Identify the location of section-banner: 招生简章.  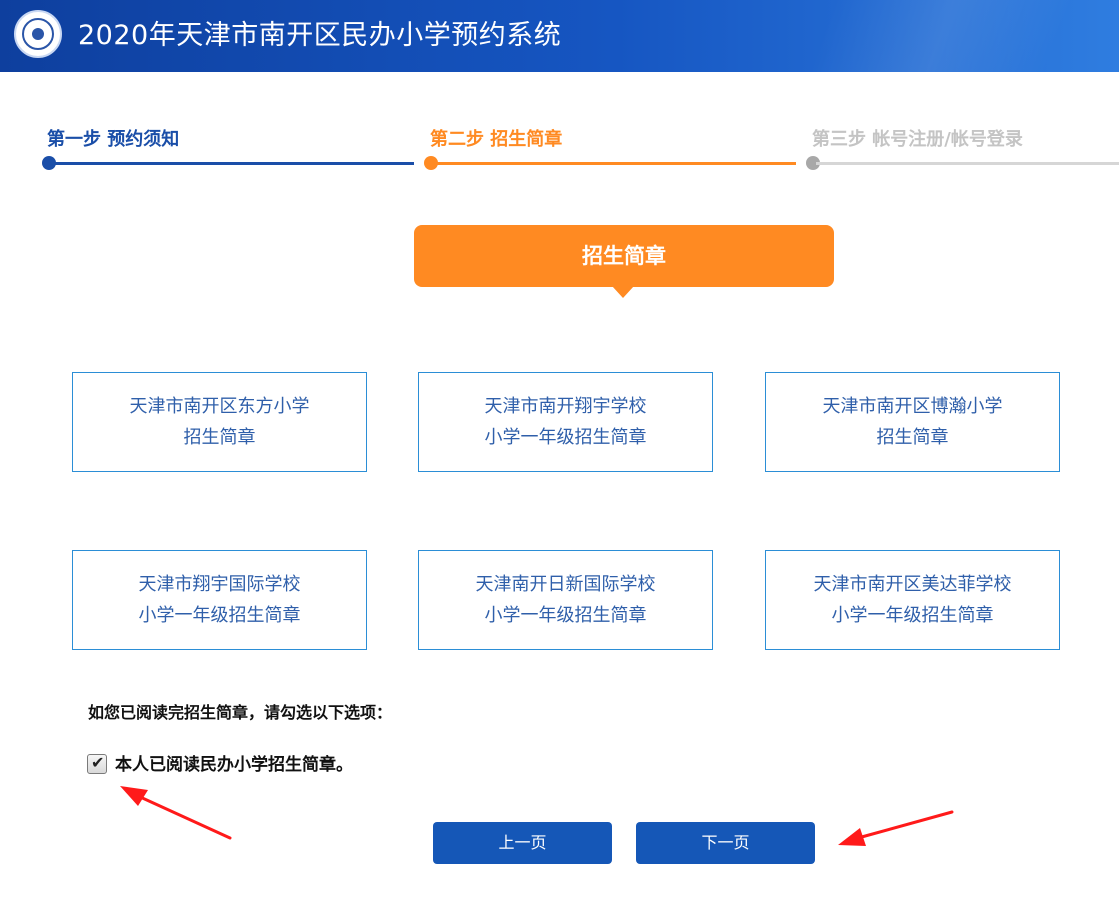
(624, 256).